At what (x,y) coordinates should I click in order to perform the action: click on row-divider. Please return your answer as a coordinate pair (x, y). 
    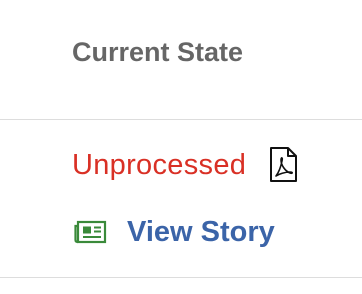
    Looking at the image, I should click on (181, 277).